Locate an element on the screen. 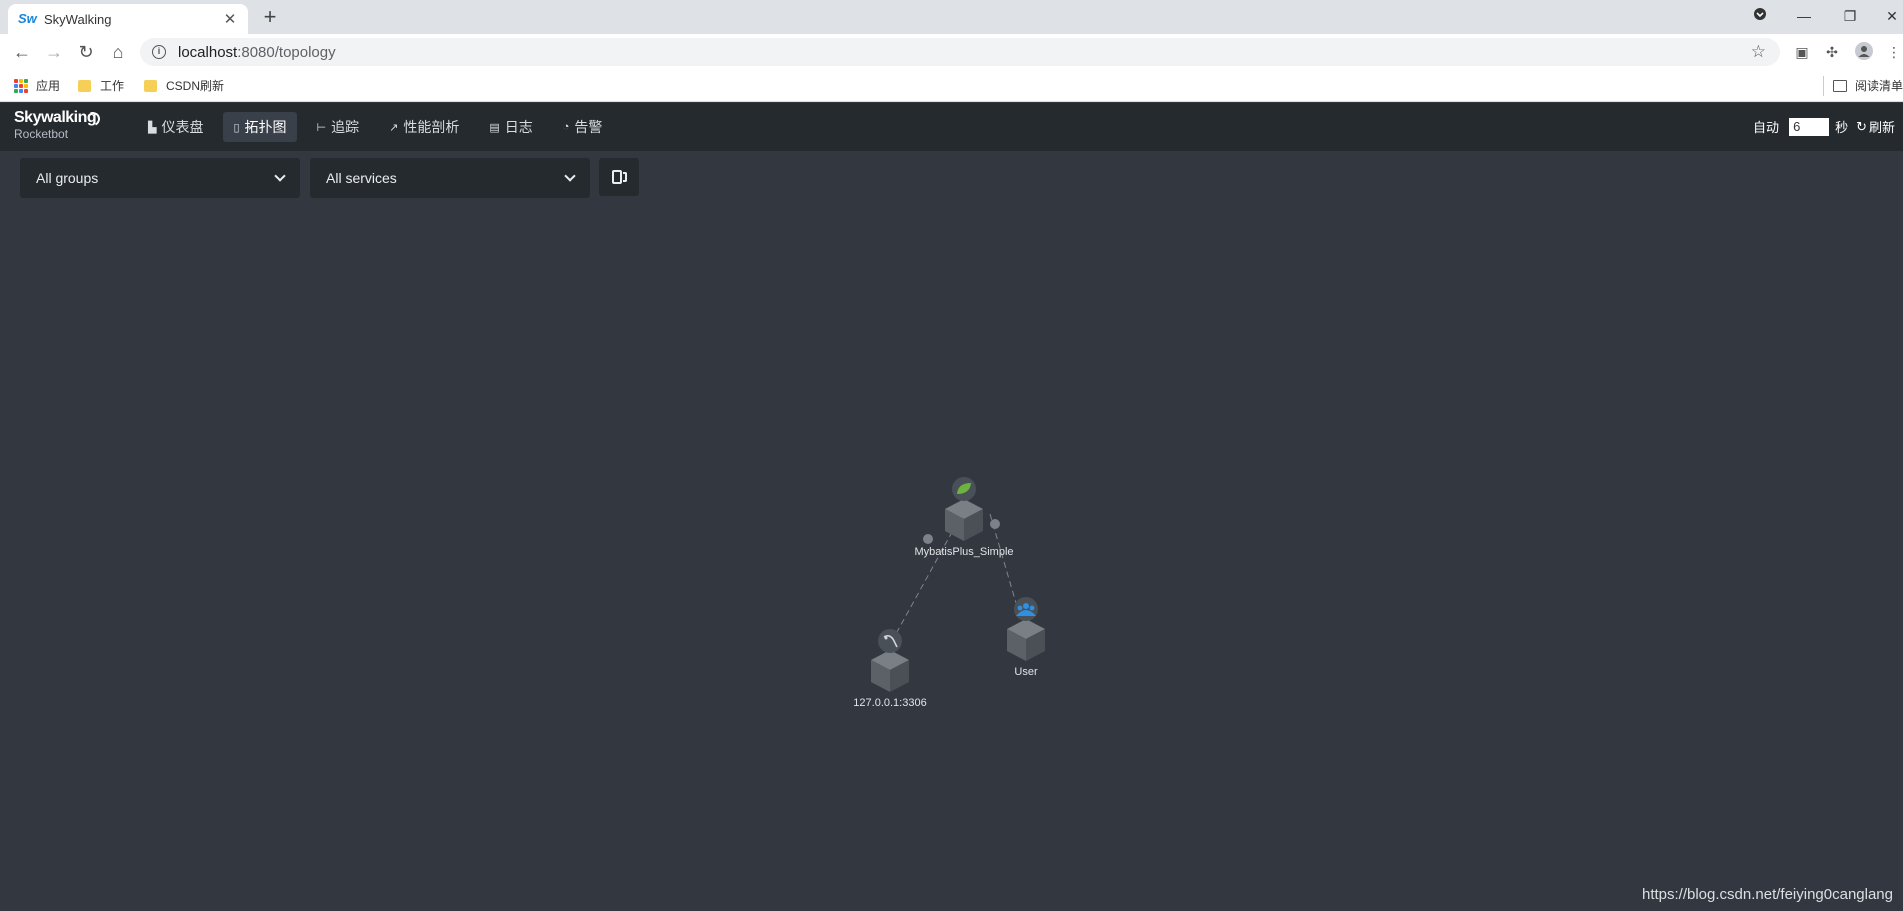 The height and width of the screenshot is (911, 1903). node-label-mysql: 127.0.0.1:3306 is located at coordinates (890, 703).